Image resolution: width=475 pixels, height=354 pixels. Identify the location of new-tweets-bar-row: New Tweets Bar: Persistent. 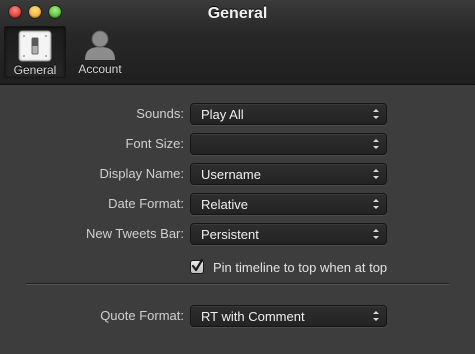
(237, 234).